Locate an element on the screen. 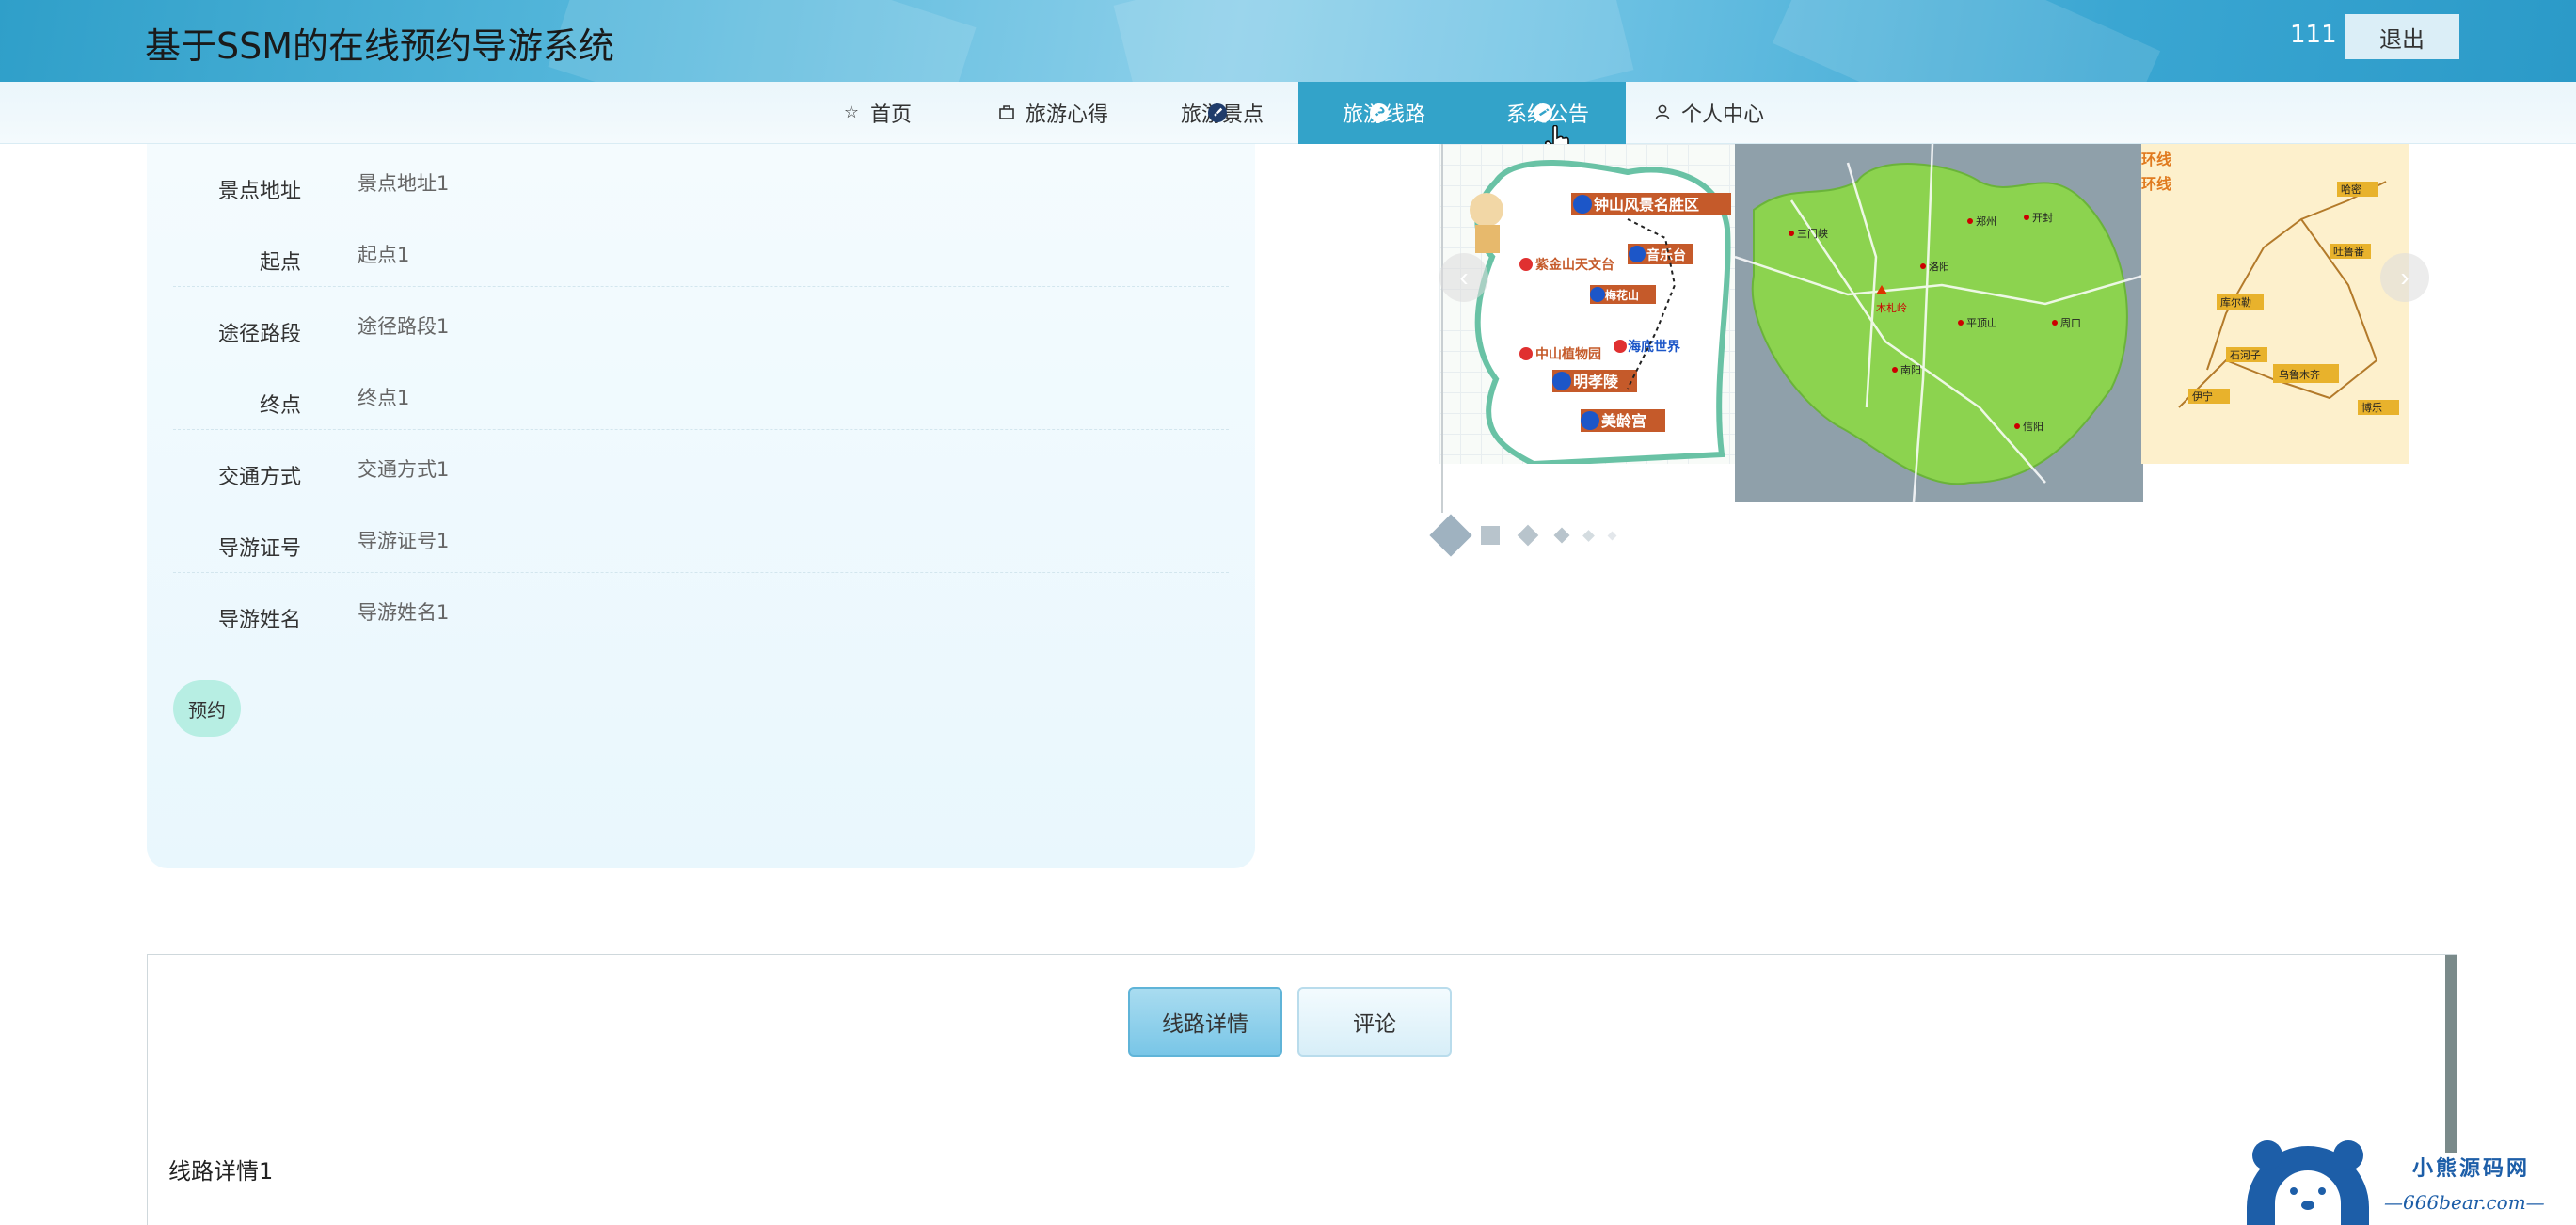  route-detail-content: 线路详情1 is located at coordinates (221, 1171).